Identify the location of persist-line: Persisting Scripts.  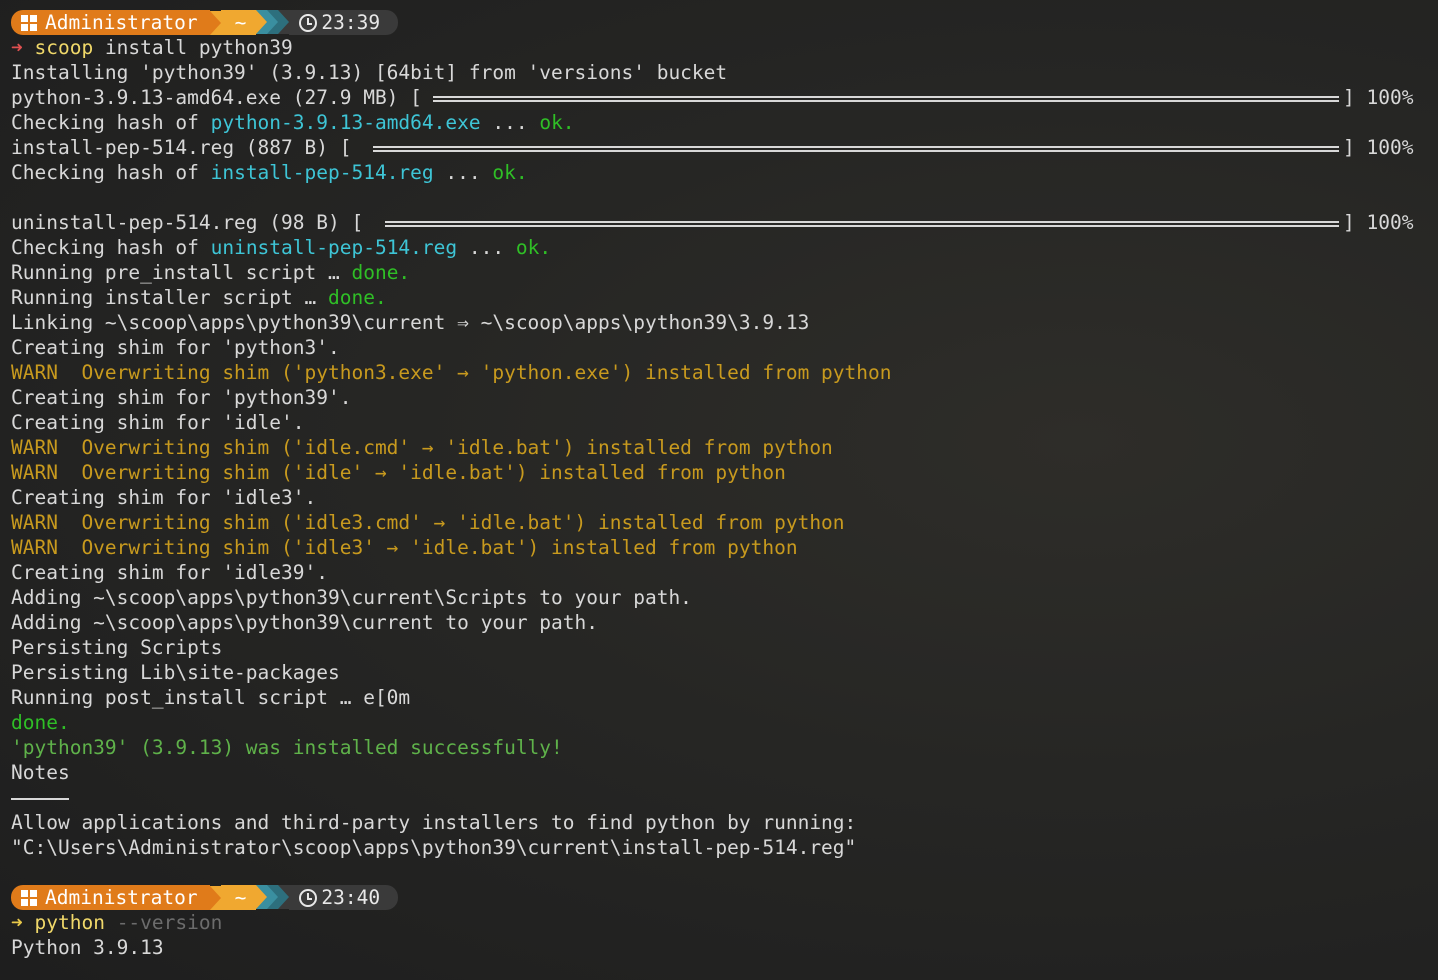
(117, 647).